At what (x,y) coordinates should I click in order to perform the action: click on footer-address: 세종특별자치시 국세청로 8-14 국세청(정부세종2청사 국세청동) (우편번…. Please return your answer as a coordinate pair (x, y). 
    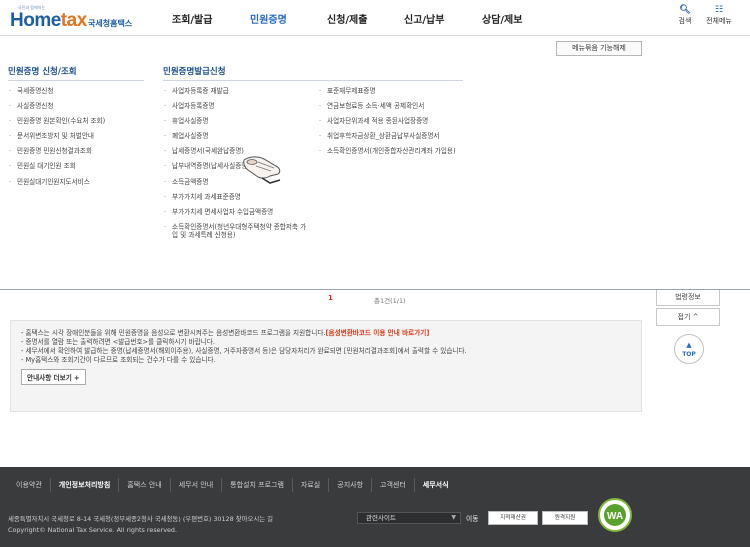
    Looking at the image, I should click on (141, 524).